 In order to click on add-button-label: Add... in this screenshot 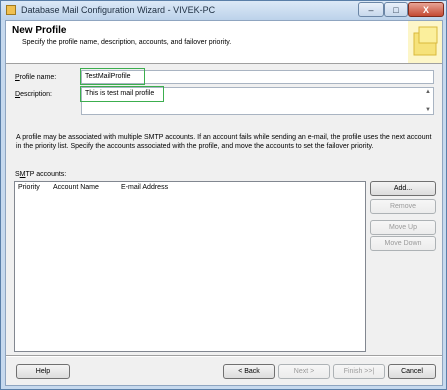, I will do `click(403, 188)`.